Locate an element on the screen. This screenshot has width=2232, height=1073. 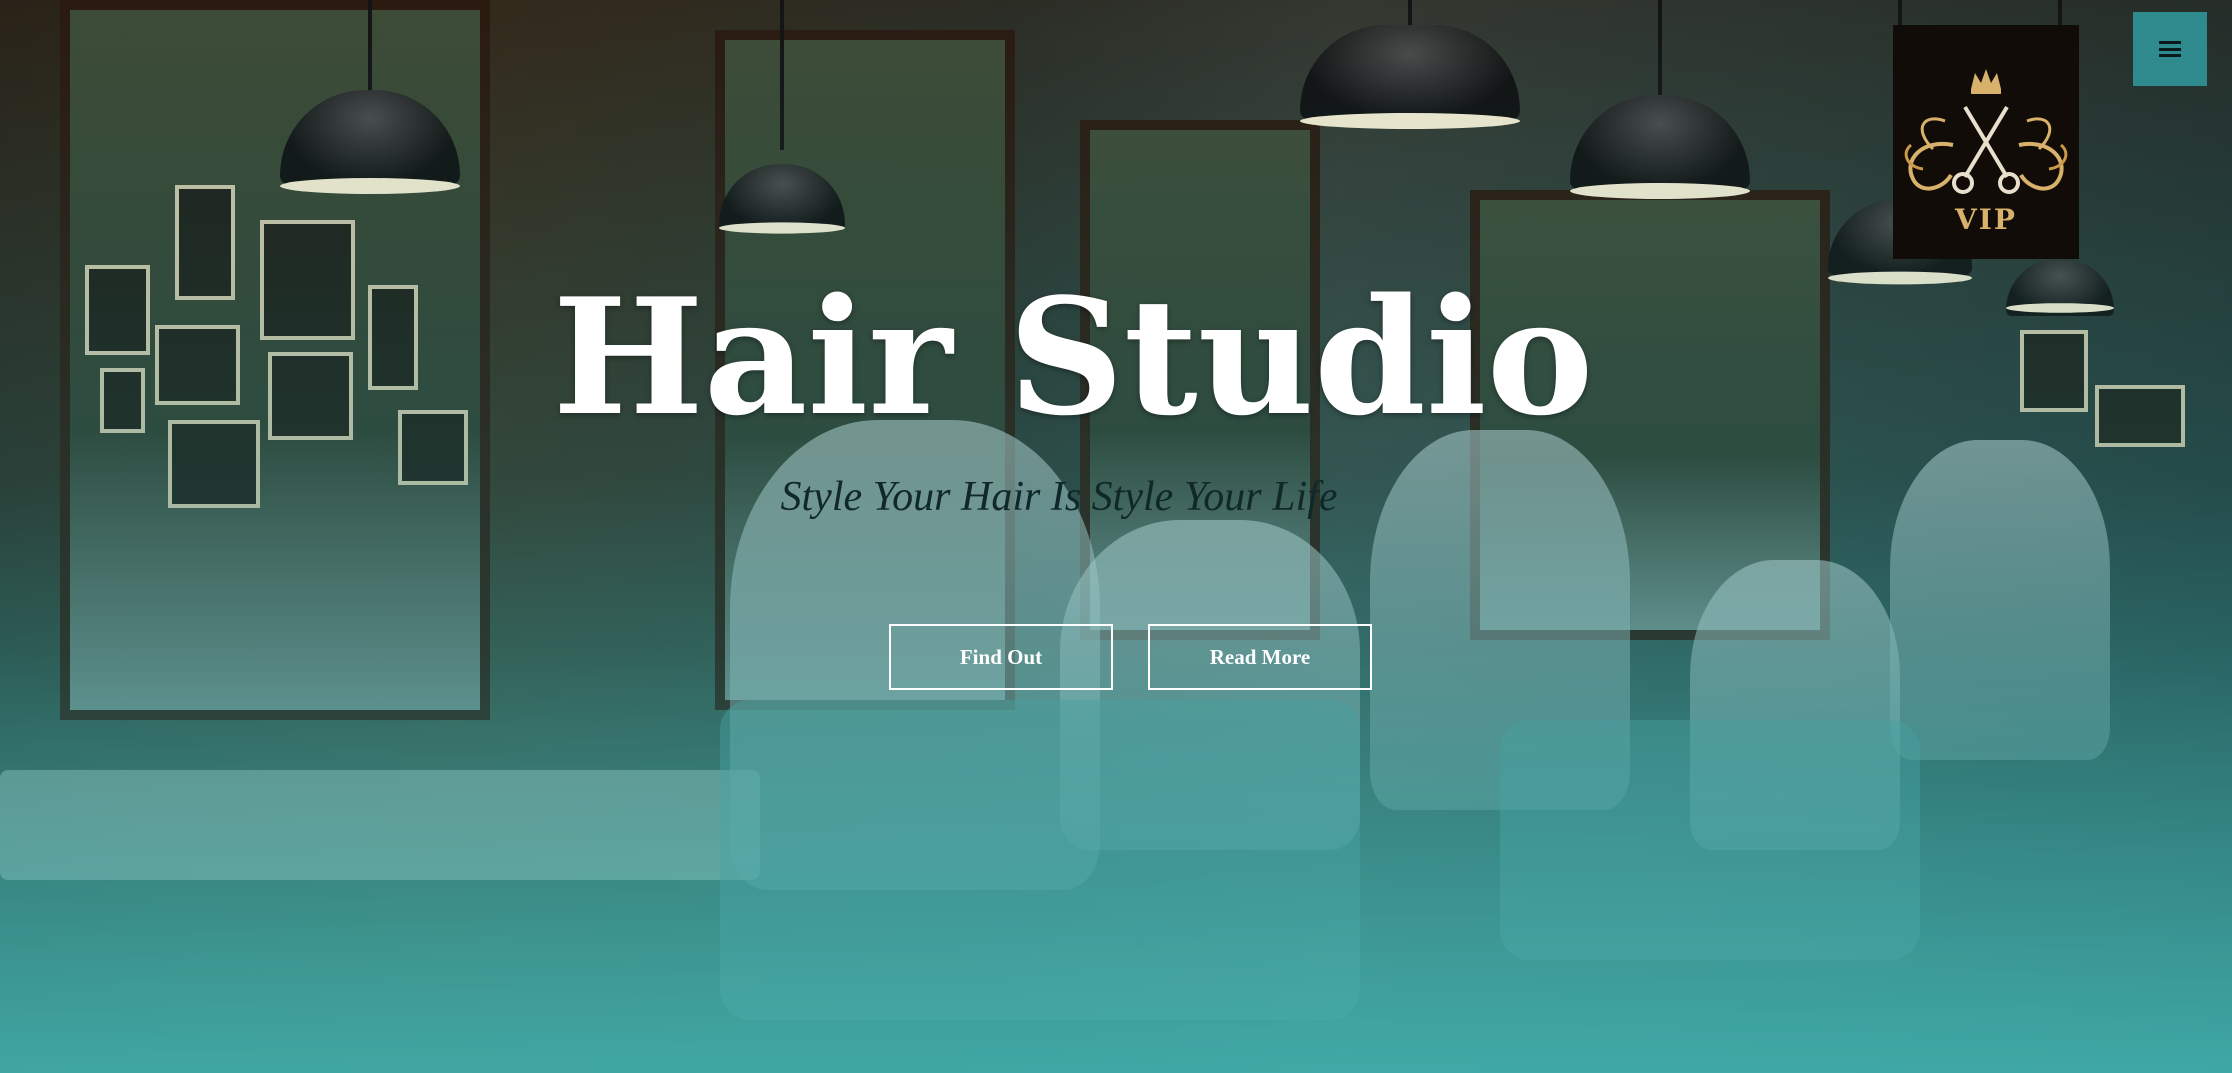
crown-scissors-emblem-icon is located at coordinates (1986, 131).